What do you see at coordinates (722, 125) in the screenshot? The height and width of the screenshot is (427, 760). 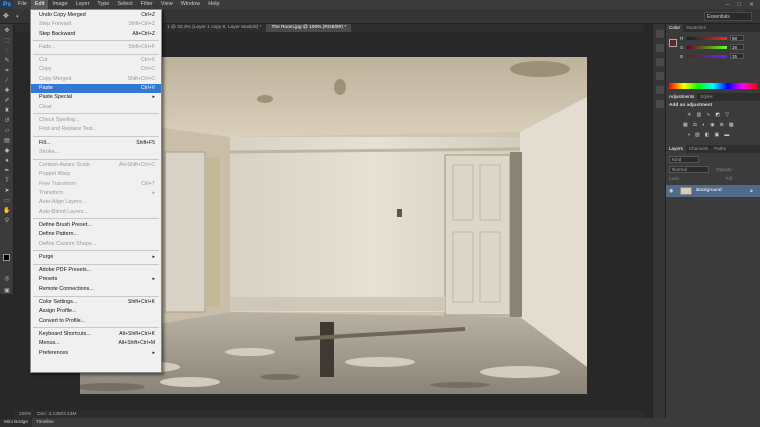 I see `channel-mixer-icon: ⊕` at bounding box center [722, 125].